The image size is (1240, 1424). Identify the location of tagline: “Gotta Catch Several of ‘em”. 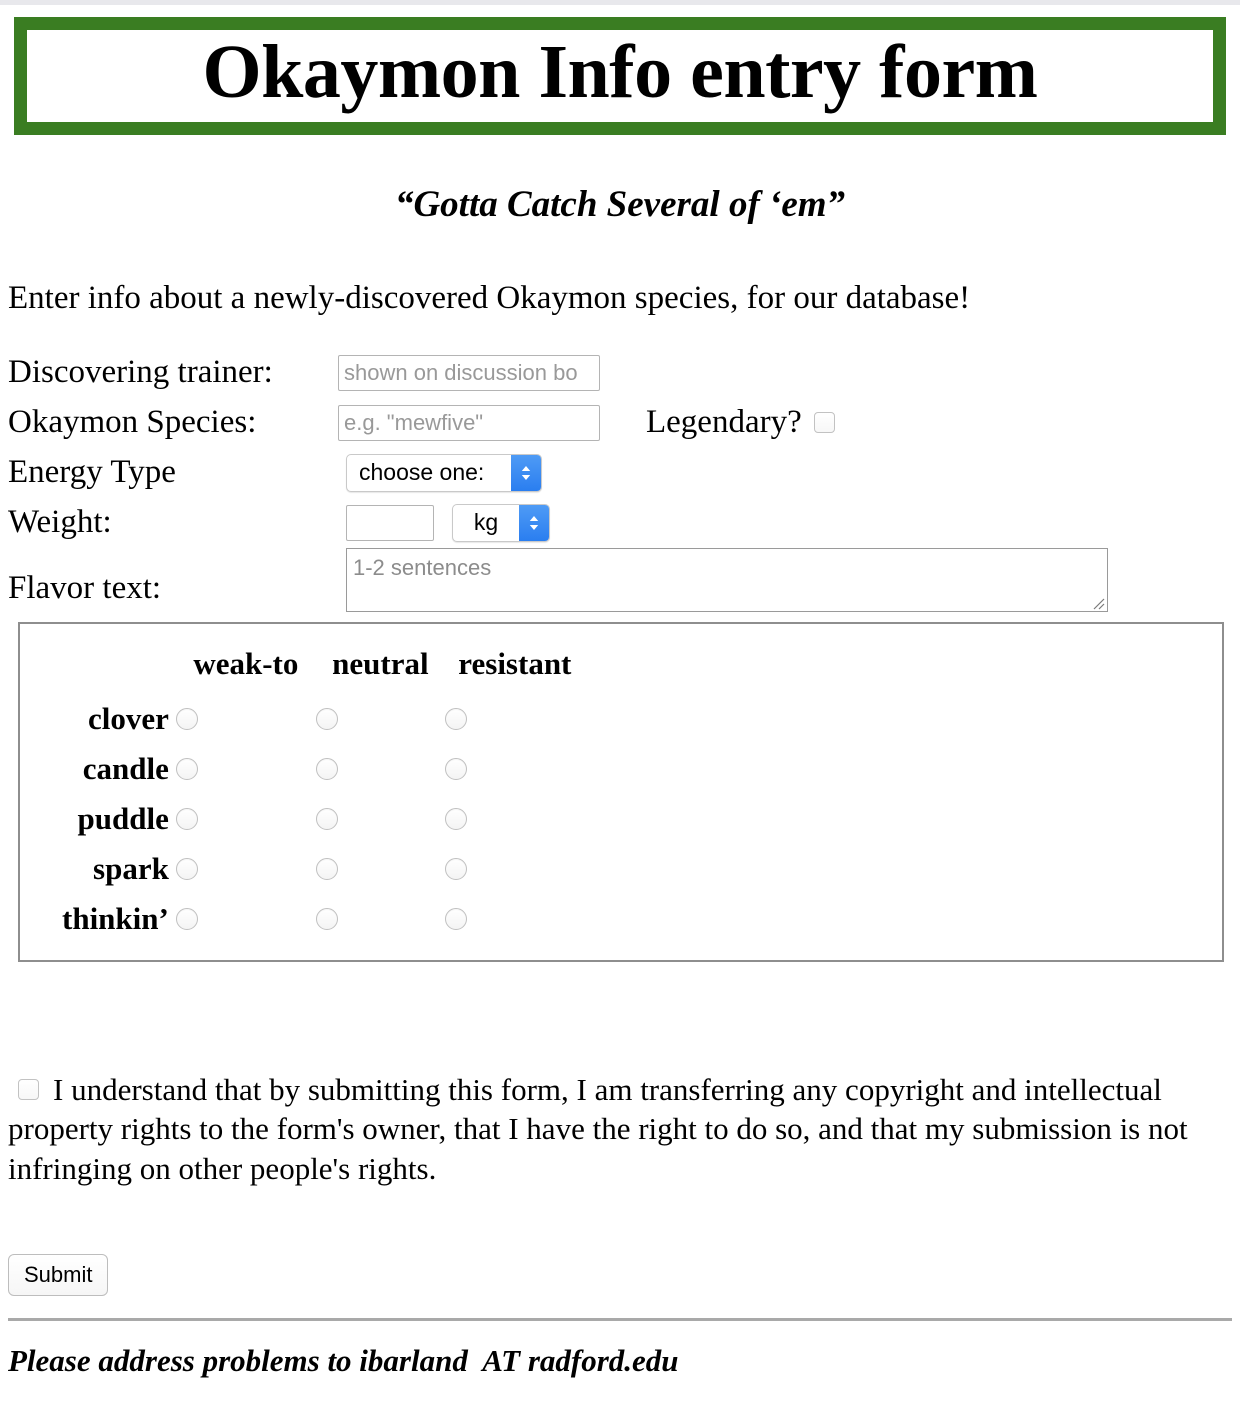
(620, 204).